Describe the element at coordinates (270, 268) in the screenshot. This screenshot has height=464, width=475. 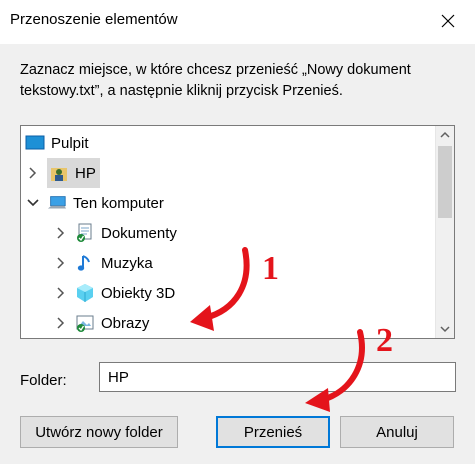
I see `annotation-number-1: 1` at that location.